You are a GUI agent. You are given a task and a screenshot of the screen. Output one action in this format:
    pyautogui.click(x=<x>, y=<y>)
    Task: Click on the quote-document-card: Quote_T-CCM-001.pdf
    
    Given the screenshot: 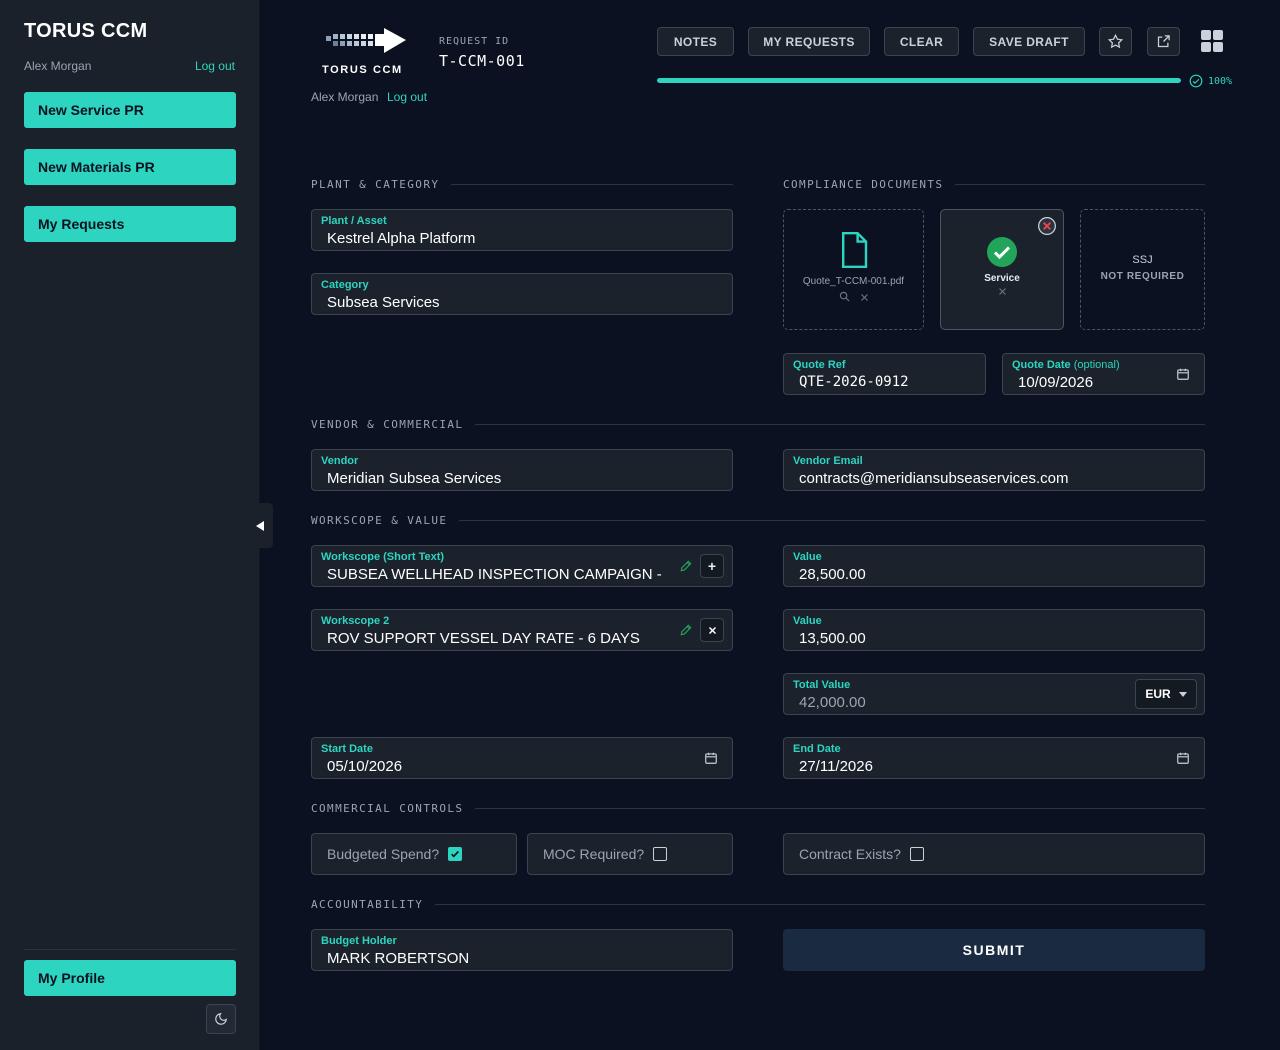 What is the action you would take?
    pyautogui.click(x=853, y=269)
    